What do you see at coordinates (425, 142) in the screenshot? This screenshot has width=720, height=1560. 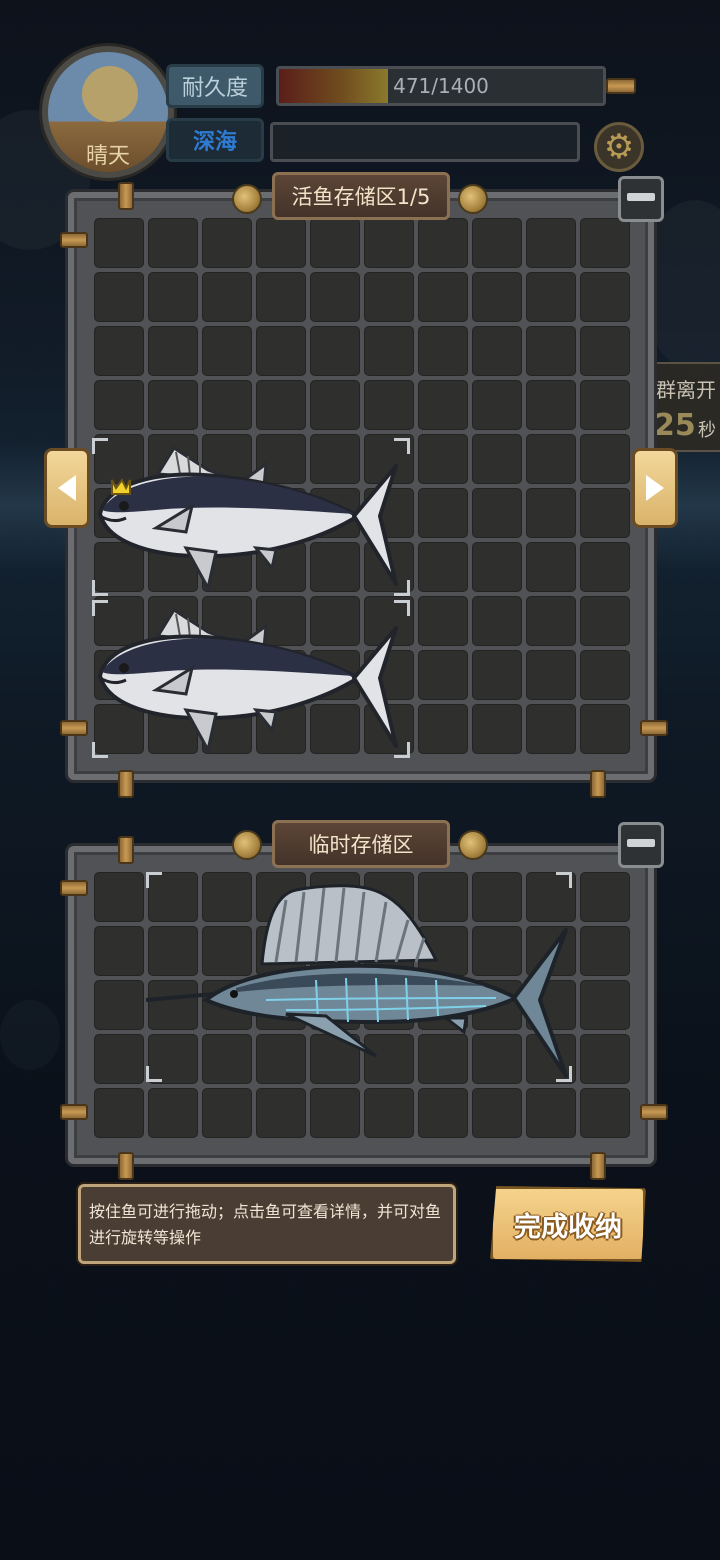 I see `depth-bar` at bounding box center [425, 142].